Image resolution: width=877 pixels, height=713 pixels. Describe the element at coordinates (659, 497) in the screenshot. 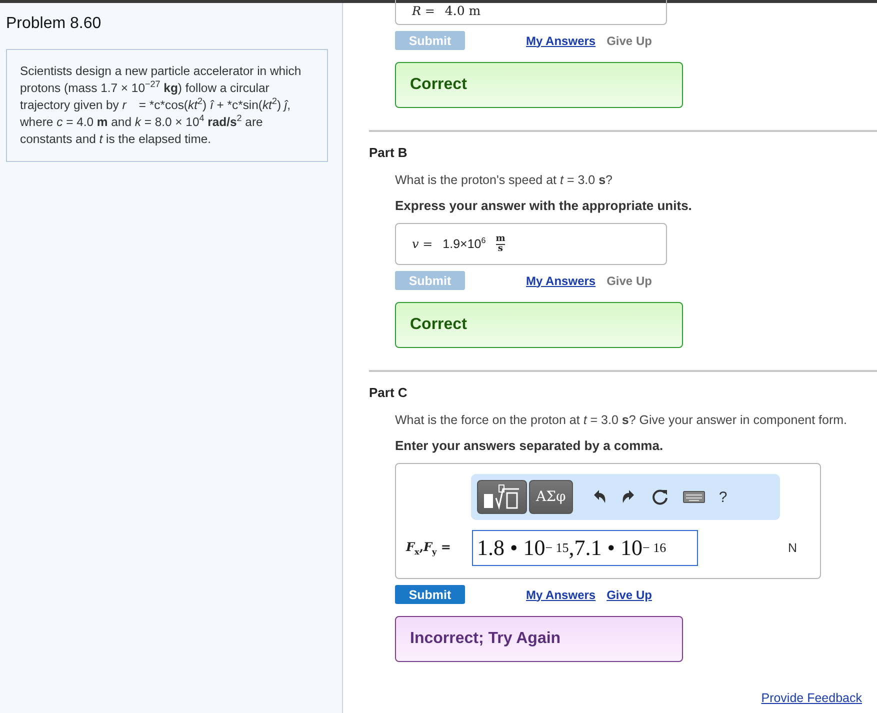

I see `reset-icon` at that location.